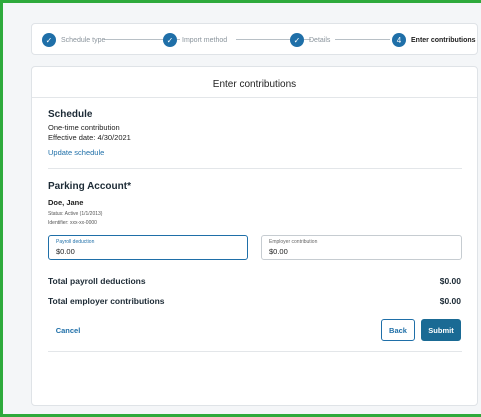 Image resolution: width=481 pixels, height=417 pixels. What do you see at coordinates (441, 330) in the screenshot?
I see `submit-button: Submit` at bounding box center [441, 330].